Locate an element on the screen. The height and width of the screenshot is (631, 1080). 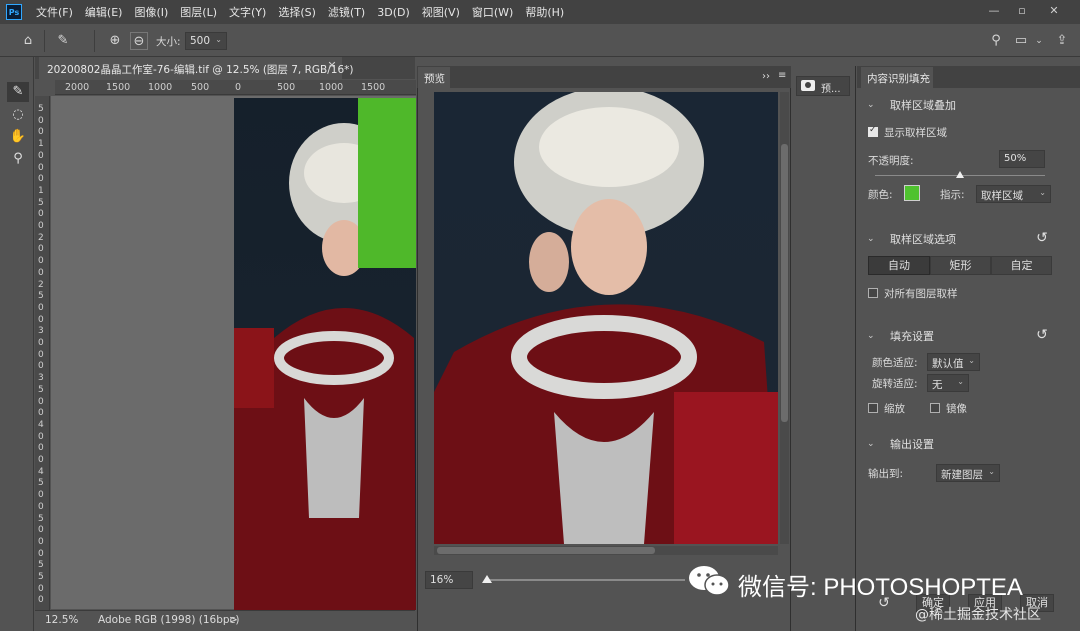
ruler-tick: 2000 is located at coordinates (77, 87).